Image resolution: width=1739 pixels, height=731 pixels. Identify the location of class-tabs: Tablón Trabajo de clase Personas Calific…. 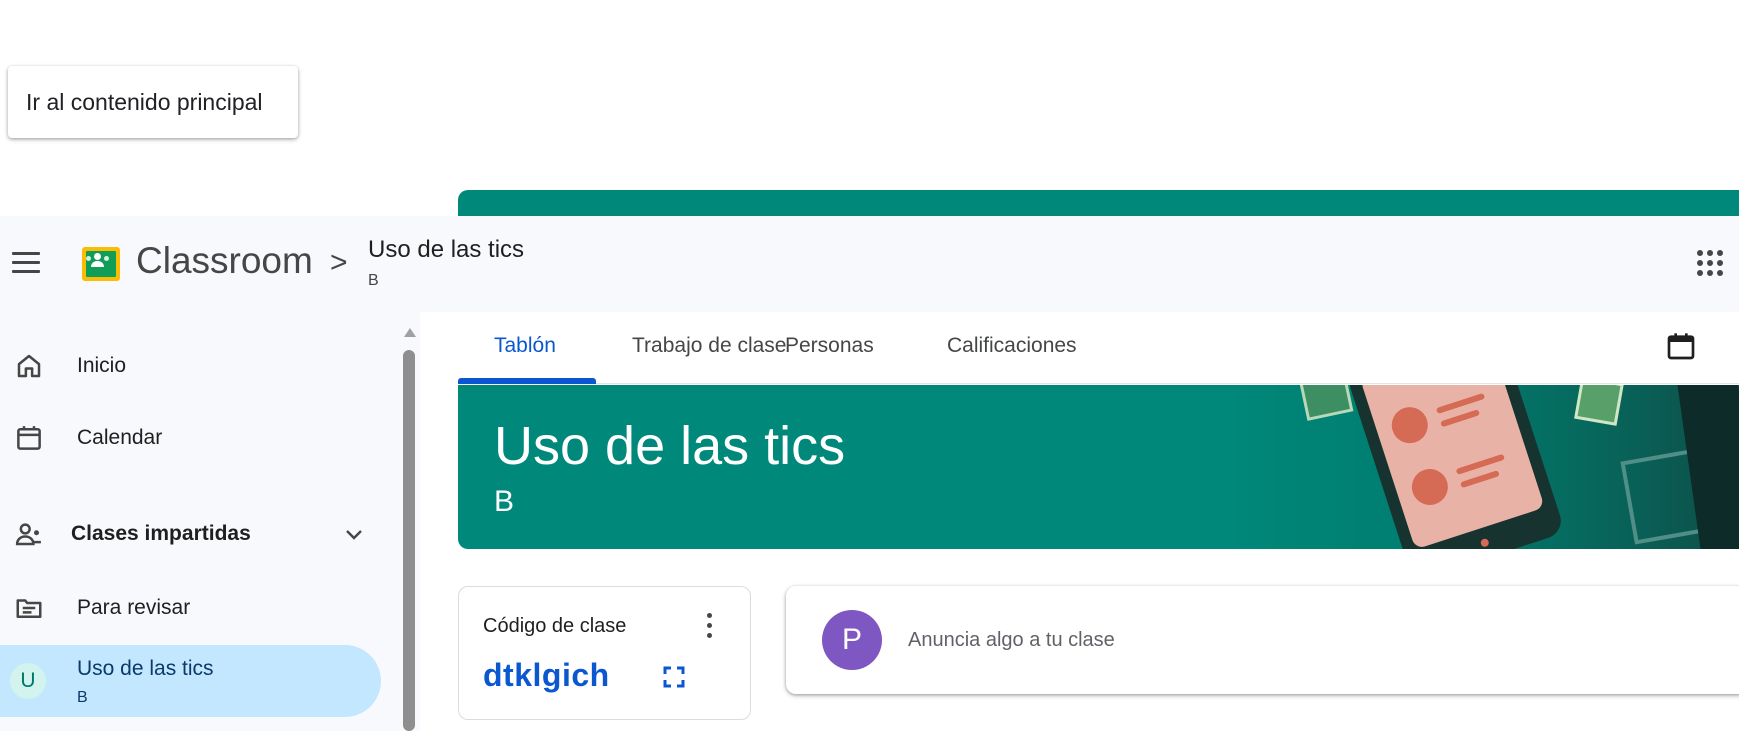
(1098, 348).